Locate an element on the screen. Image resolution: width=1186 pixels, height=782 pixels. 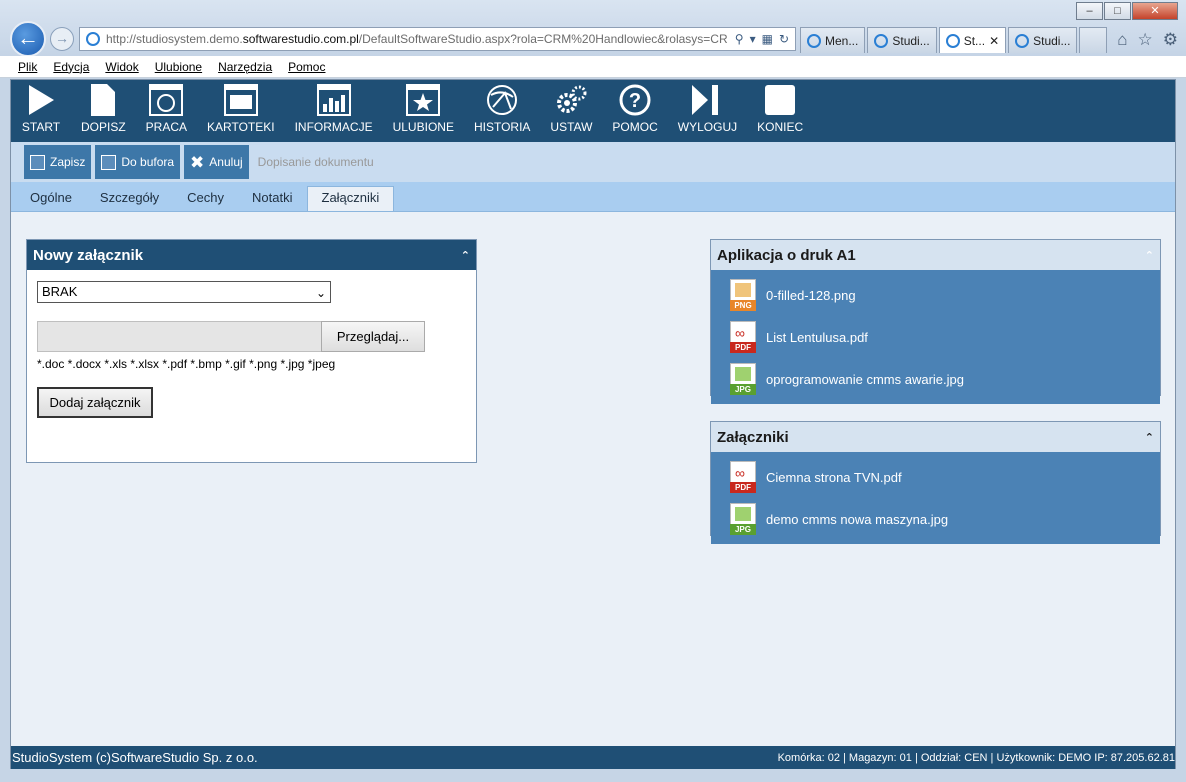
png-file-icon: PNG is located at coordinates (743, 295).